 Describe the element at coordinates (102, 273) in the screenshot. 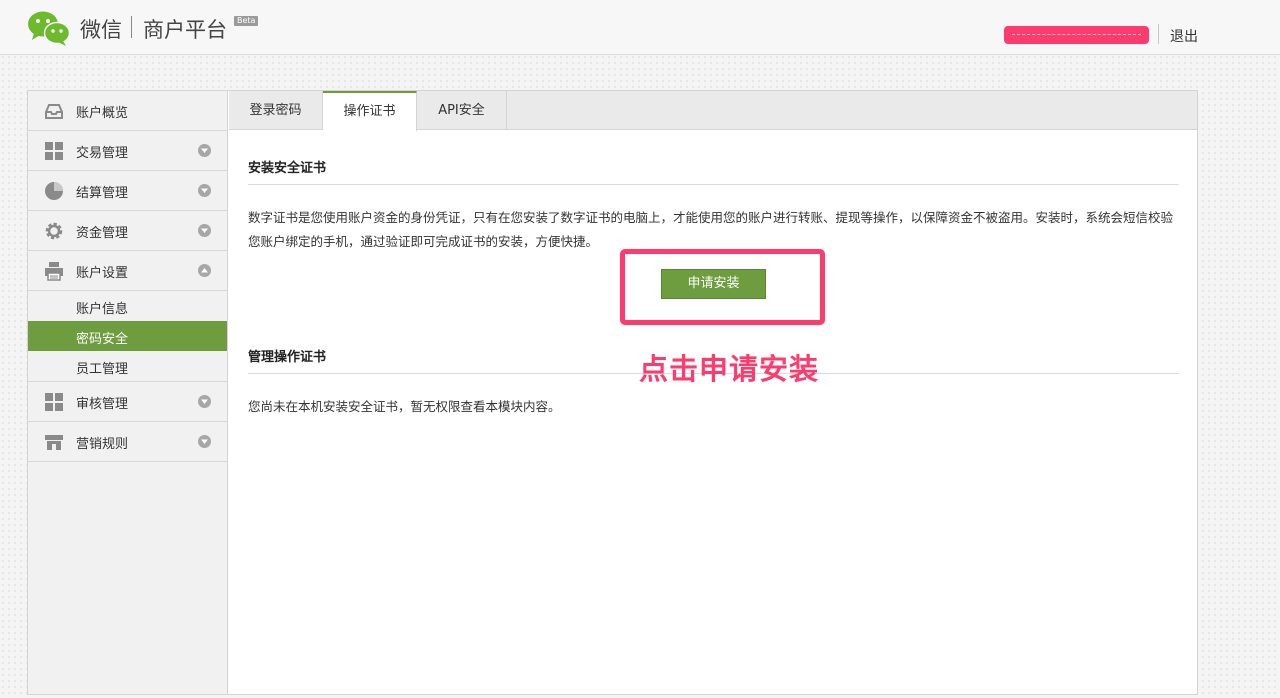

I see `sidebar-item-label: 账户设置` at that location.